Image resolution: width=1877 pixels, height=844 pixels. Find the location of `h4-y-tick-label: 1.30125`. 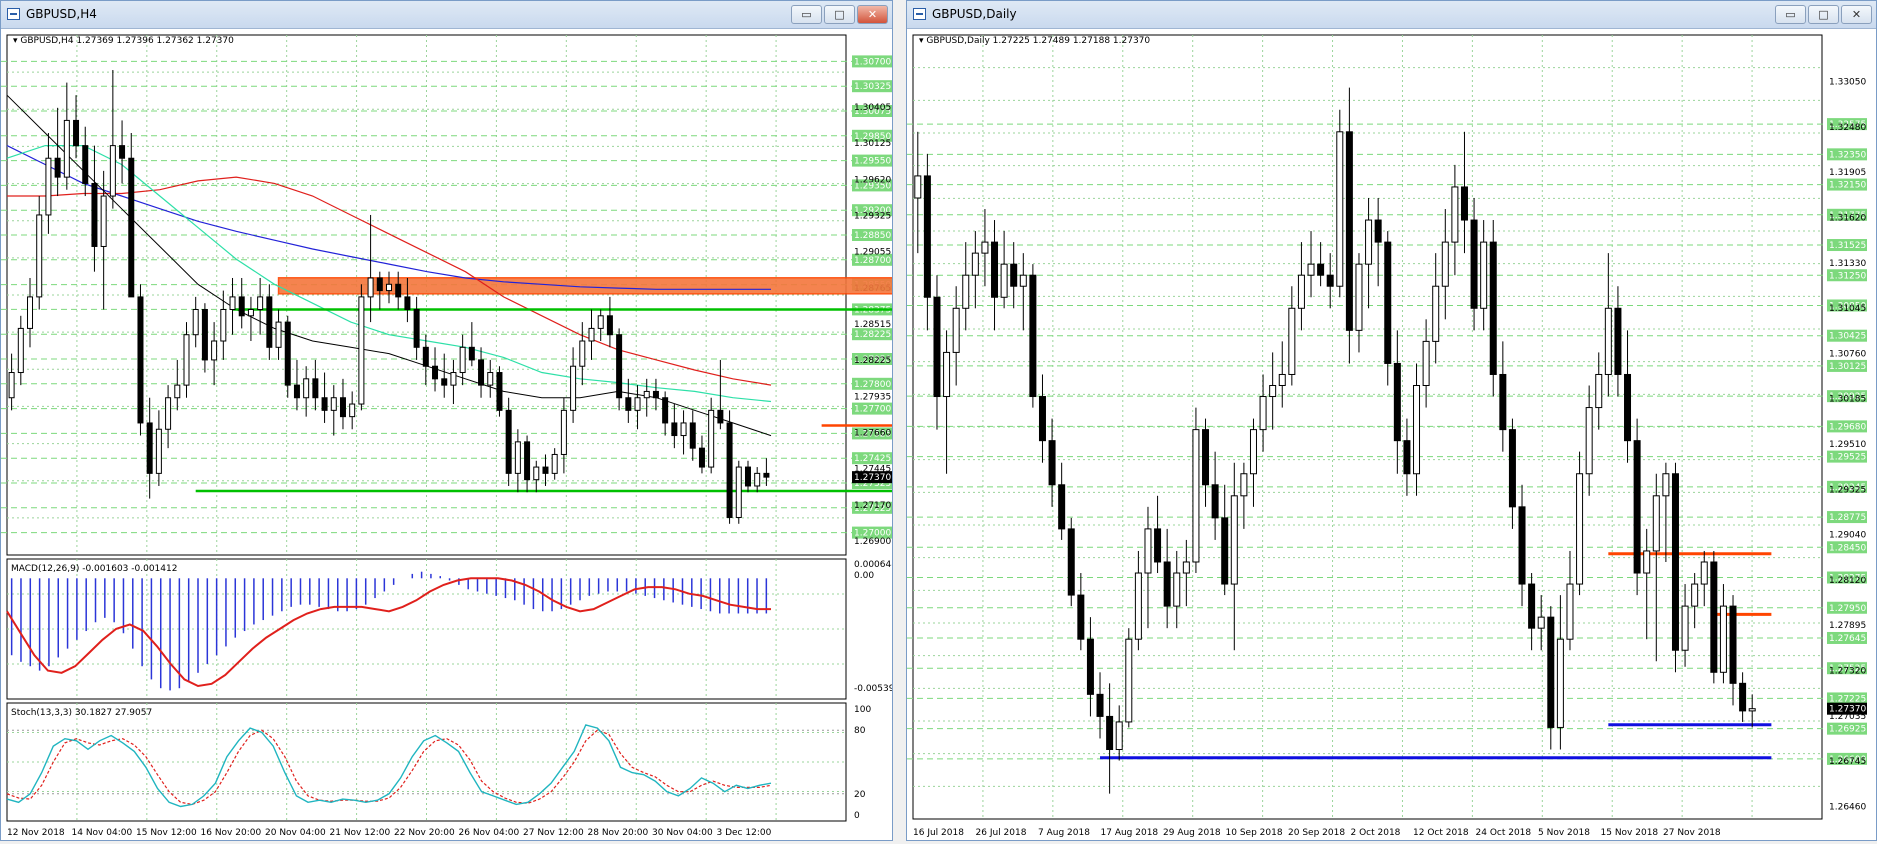

h4-y-tick-label: 1.30125 is located at coordinates (872, 144).